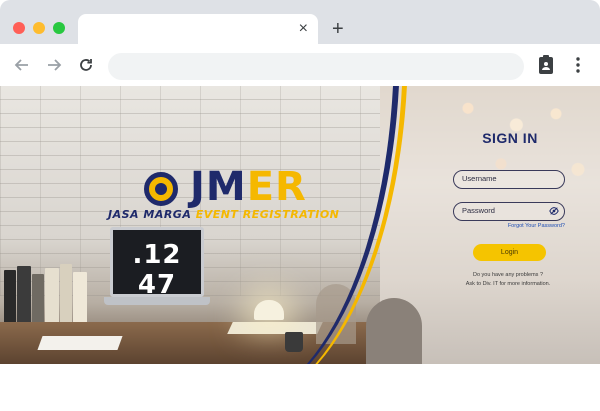 The height and width of the screenshot is (411, 600). Describe the element at coordinates (509, 252) in the screenshot. I see `login-button: Login` at that location.